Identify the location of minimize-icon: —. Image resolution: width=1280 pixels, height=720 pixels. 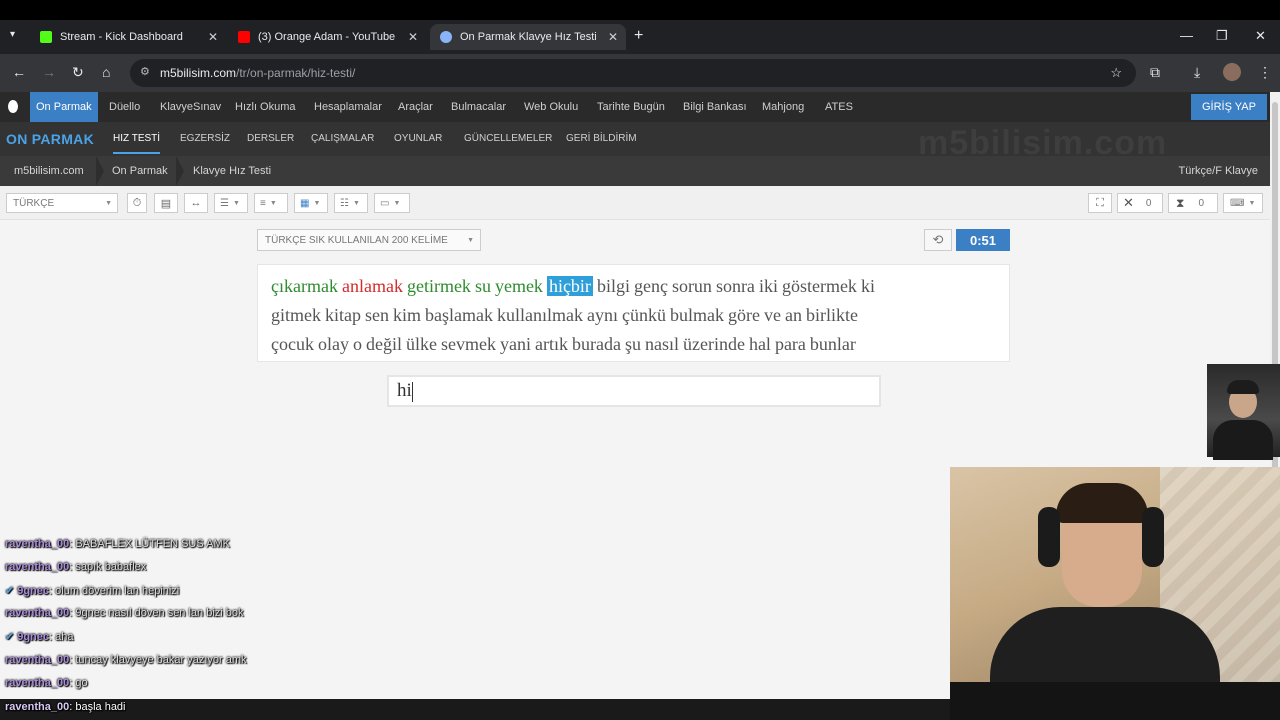
(1186, 35).